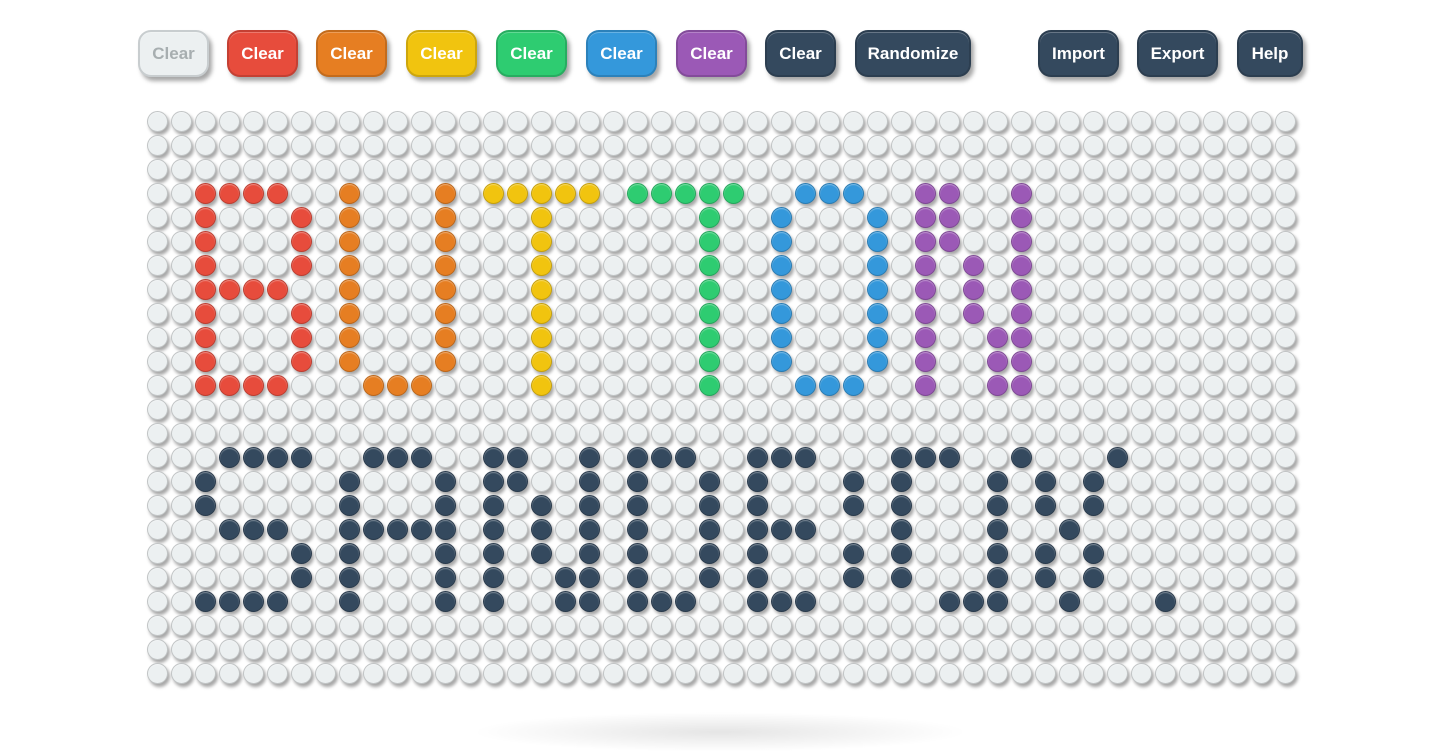  Describe the element at coordinates (262, 53) in the screenshot. I see `clear-red-button: Clear` at that location.